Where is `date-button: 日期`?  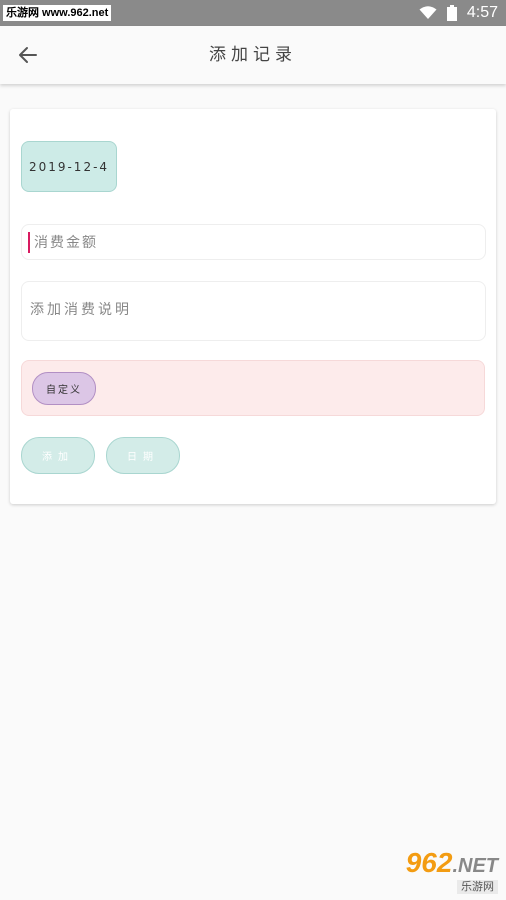
date-button: 日期 is located at coordinates (143, 455).